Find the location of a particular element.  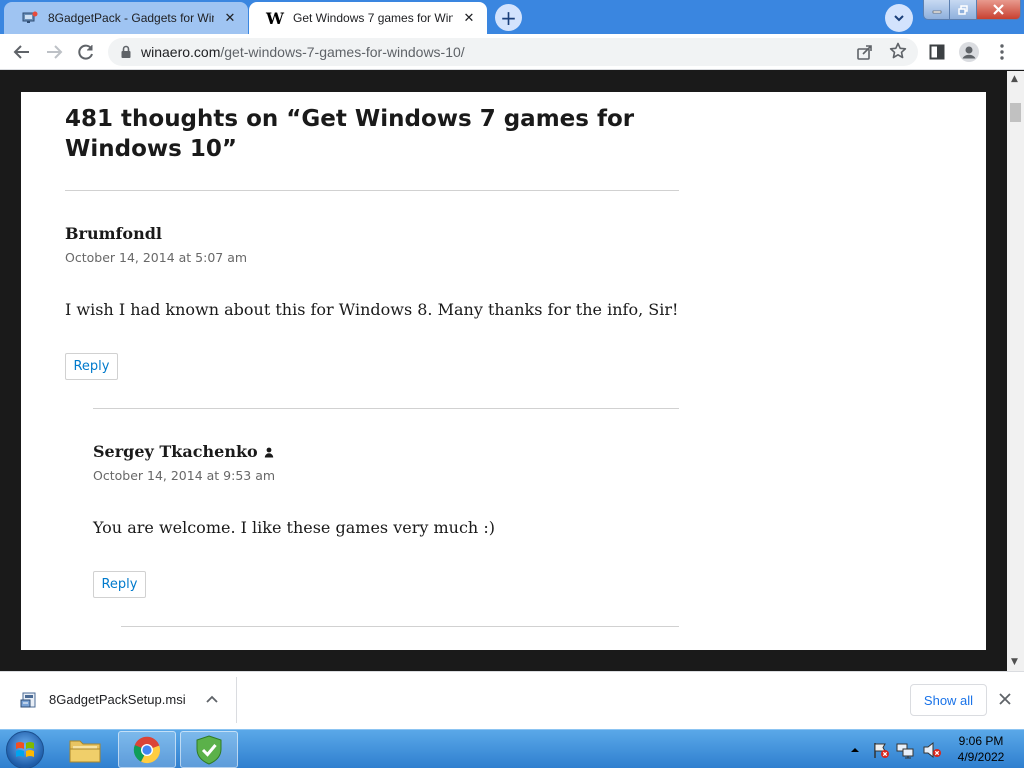

reload-icon is located at coordinates (85, 52).